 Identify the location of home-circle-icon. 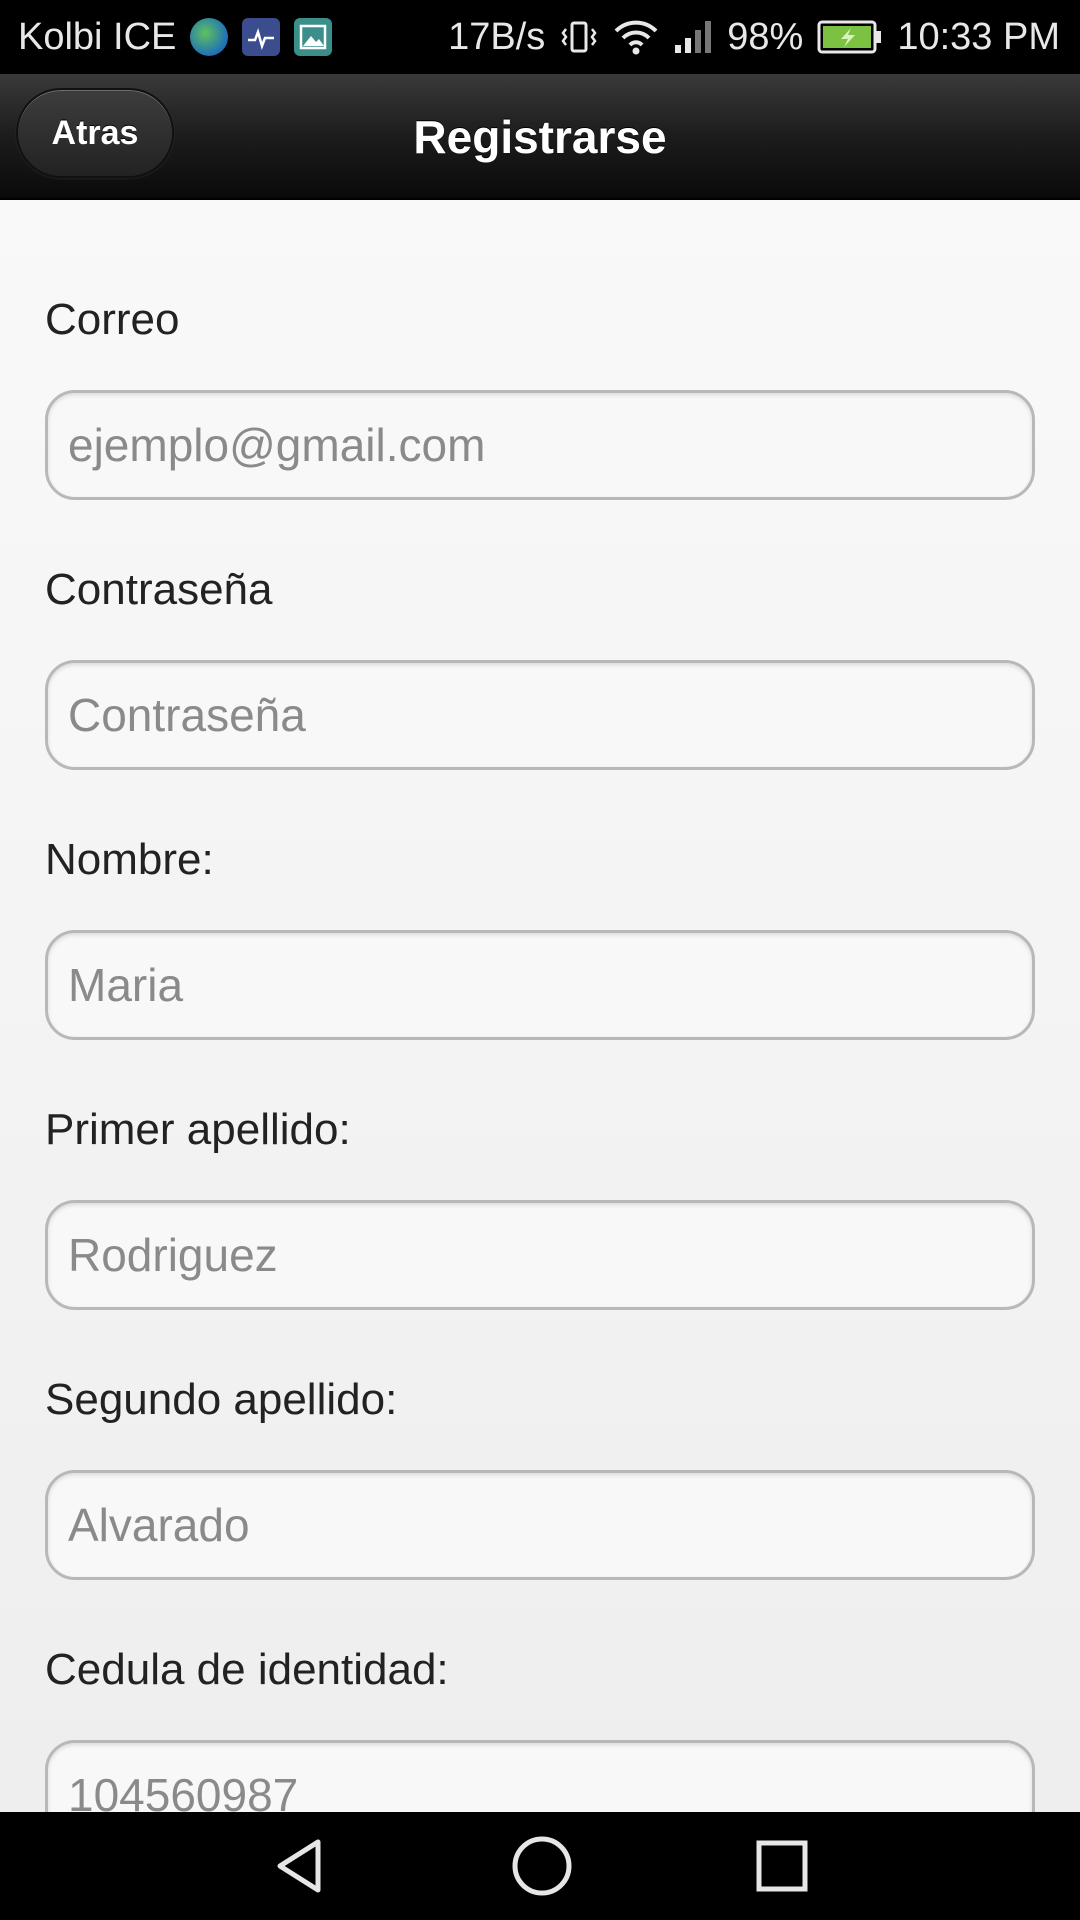
(542, 1866).